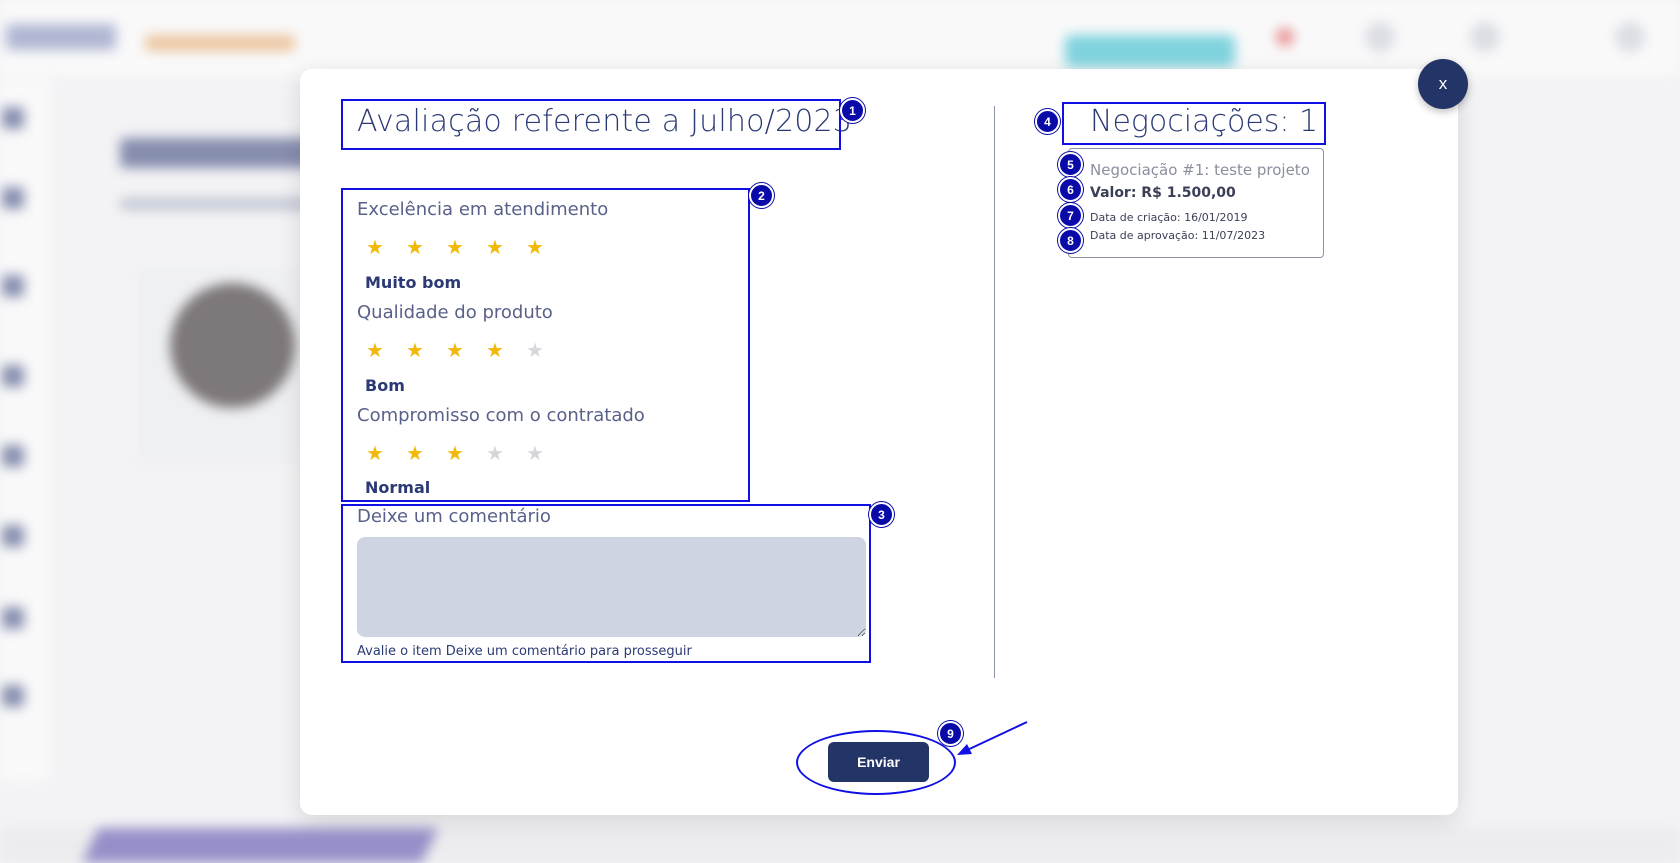 The width and height of the screenshot is (1680, 863). What do you see at coordinates (1070, 164) in the screenshot?
I see `annotation-badge-5: 5` at bounding box center [1070, 164].